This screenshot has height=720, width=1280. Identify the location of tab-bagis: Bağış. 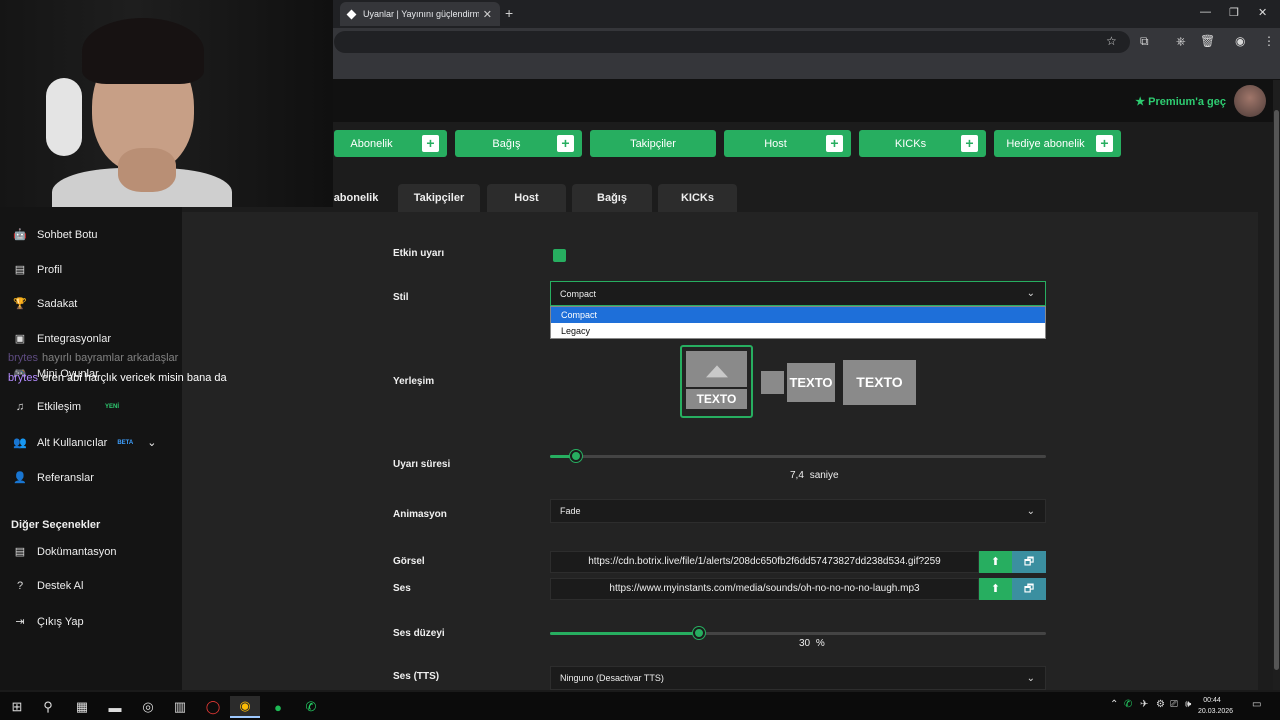
(612, 198).